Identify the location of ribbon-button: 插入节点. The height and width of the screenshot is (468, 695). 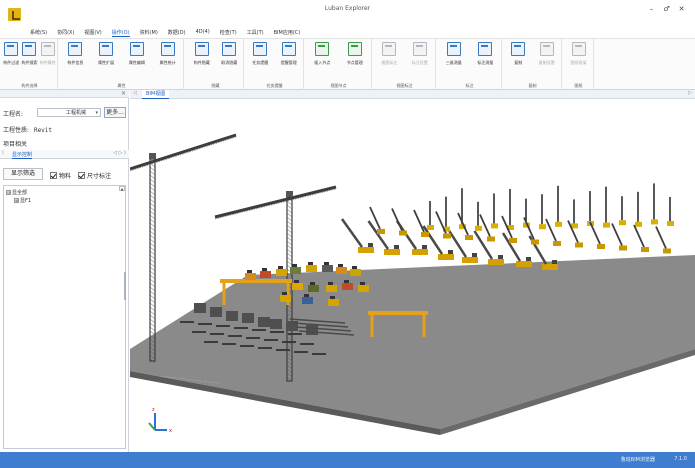
(322, 54).